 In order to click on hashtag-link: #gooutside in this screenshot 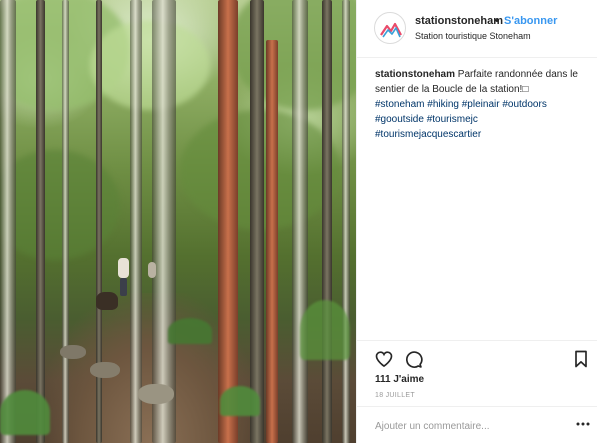, I will do `click(399, 119)`.